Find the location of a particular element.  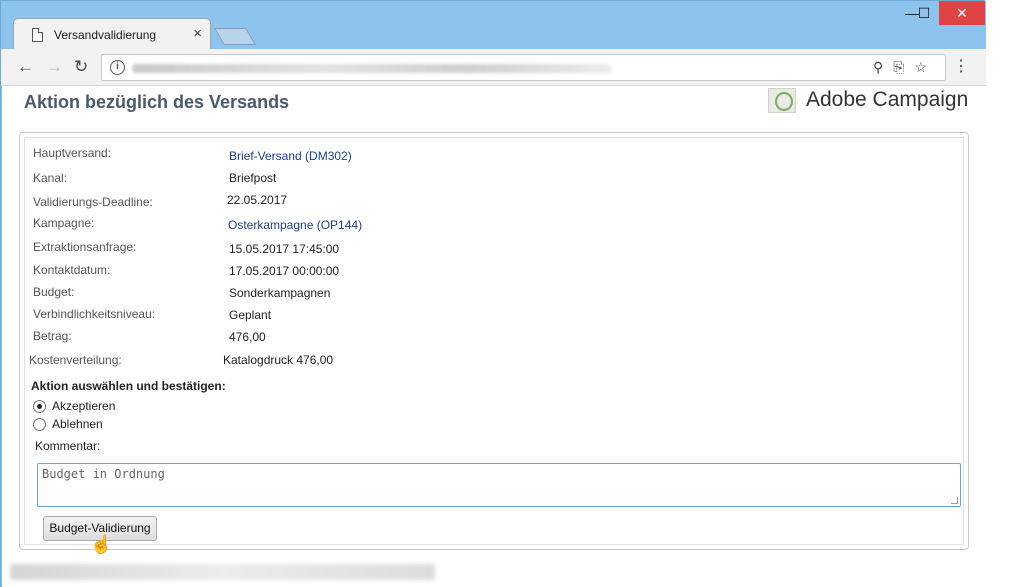

comment-label: Kommentar: is located at coordinates (68, 446).